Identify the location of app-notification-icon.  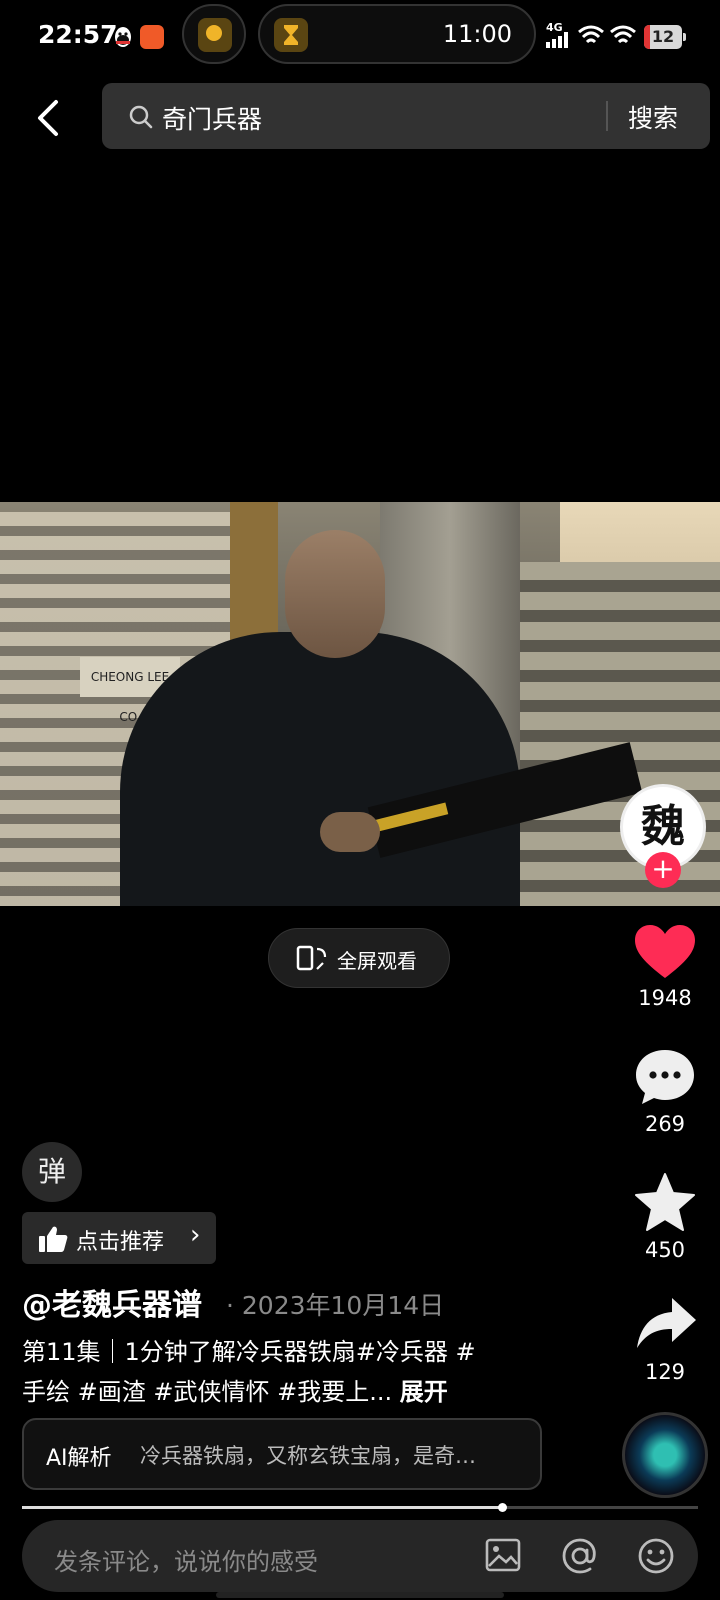
(152, 37).